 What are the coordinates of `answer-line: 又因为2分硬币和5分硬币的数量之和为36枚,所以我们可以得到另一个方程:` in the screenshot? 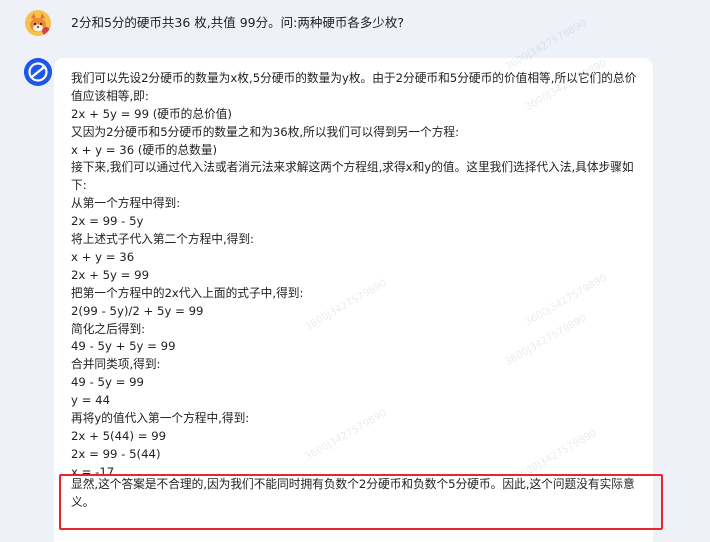 It's located at (265, 131).